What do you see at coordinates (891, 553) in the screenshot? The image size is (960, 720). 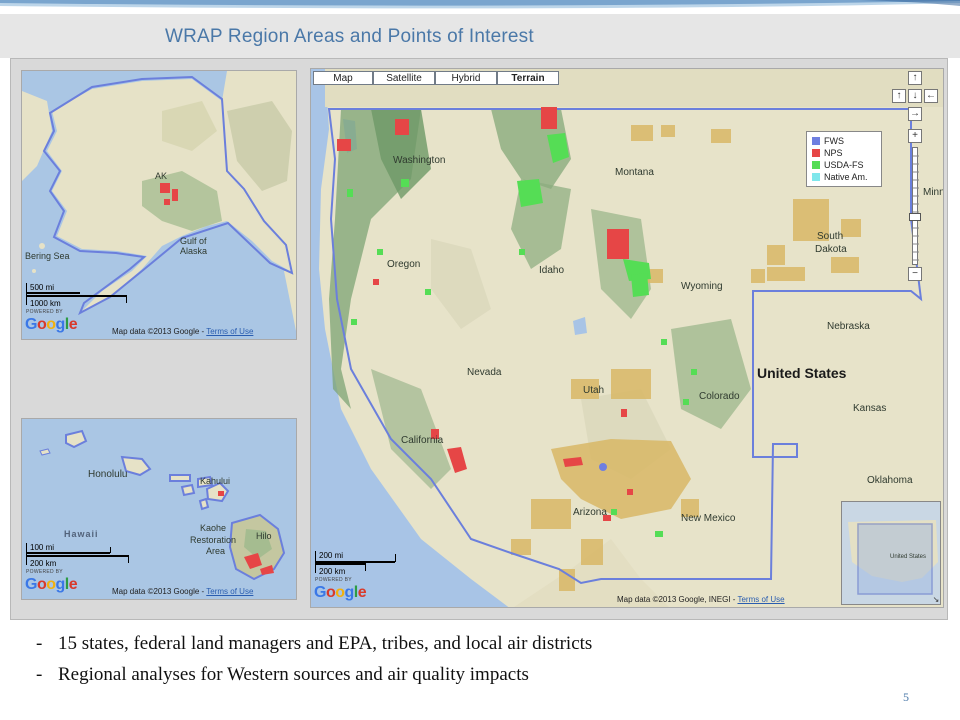 I see `overview-map: United States` at bounding box center [891, 553].